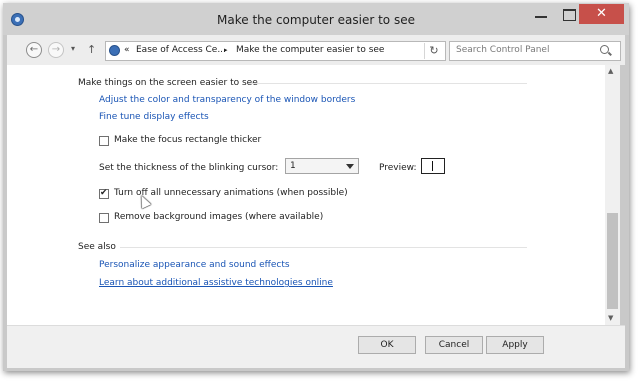  I want to click on cursor-caret-icon, so click(432, 166).